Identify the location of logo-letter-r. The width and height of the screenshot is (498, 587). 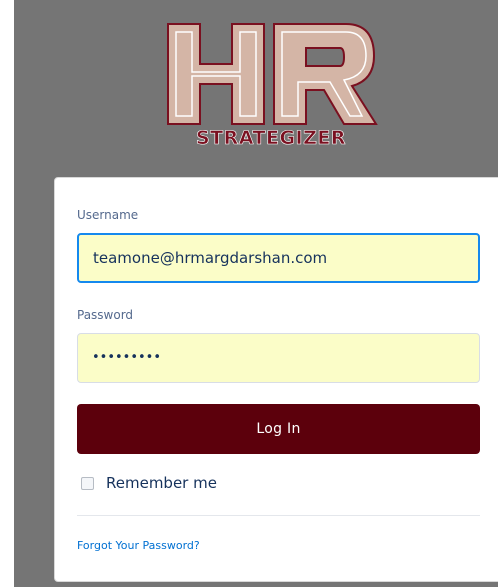
(325, 74).